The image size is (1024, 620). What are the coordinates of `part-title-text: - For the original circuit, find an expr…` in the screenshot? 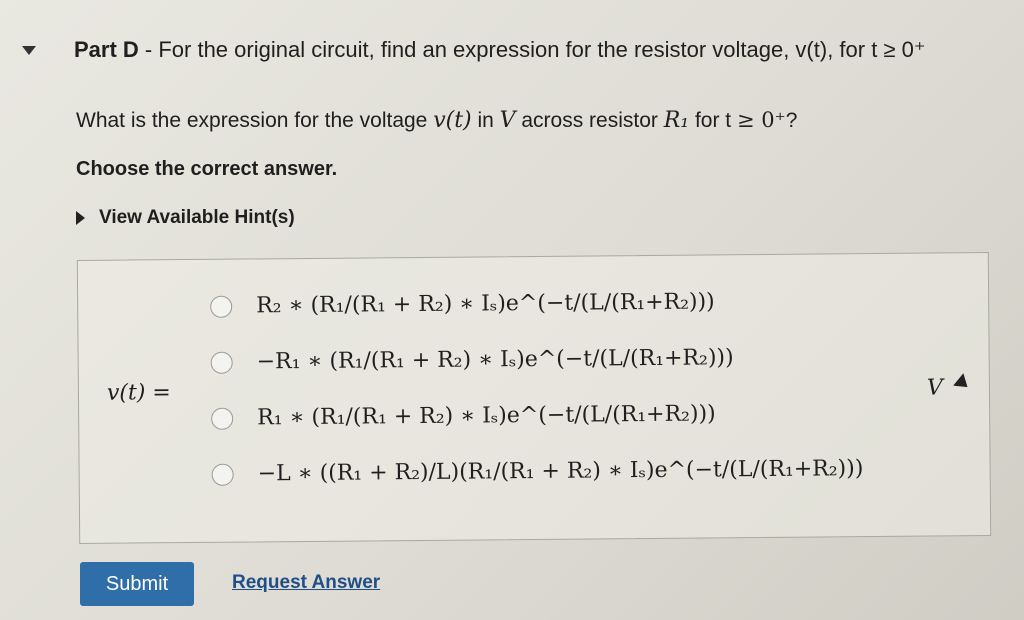 It's located at (532, 49).